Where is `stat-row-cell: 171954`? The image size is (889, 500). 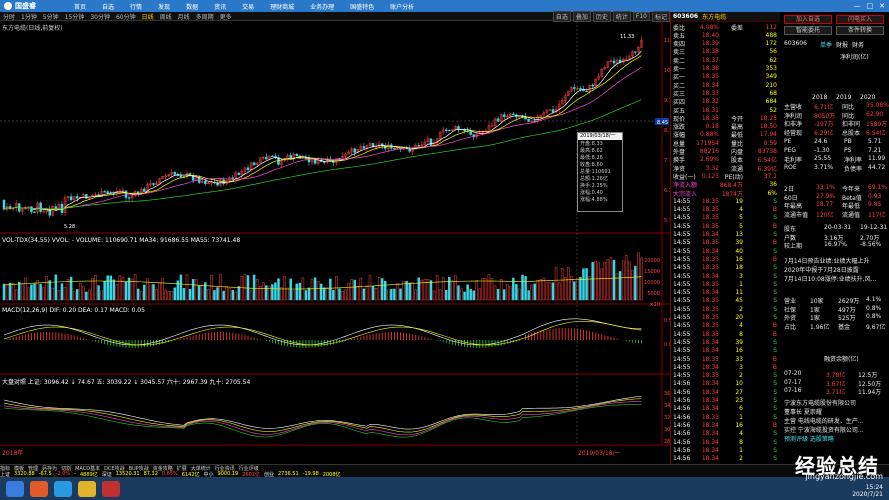 stat-row-cell: 171954 is located at coordinates (707, 143).